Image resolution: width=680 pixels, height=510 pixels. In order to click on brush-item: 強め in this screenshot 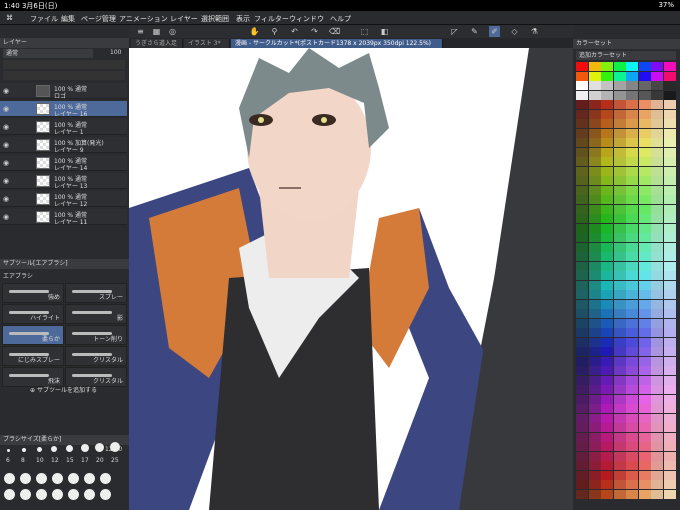, I will do `click(33, 293)`.